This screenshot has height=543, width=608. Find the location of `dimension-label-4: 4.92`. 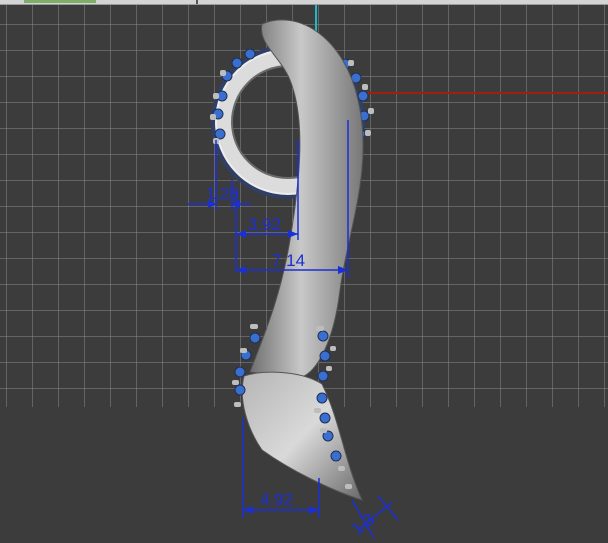

dimension-label-4: 4.92 is located at coordinates (276, 499).